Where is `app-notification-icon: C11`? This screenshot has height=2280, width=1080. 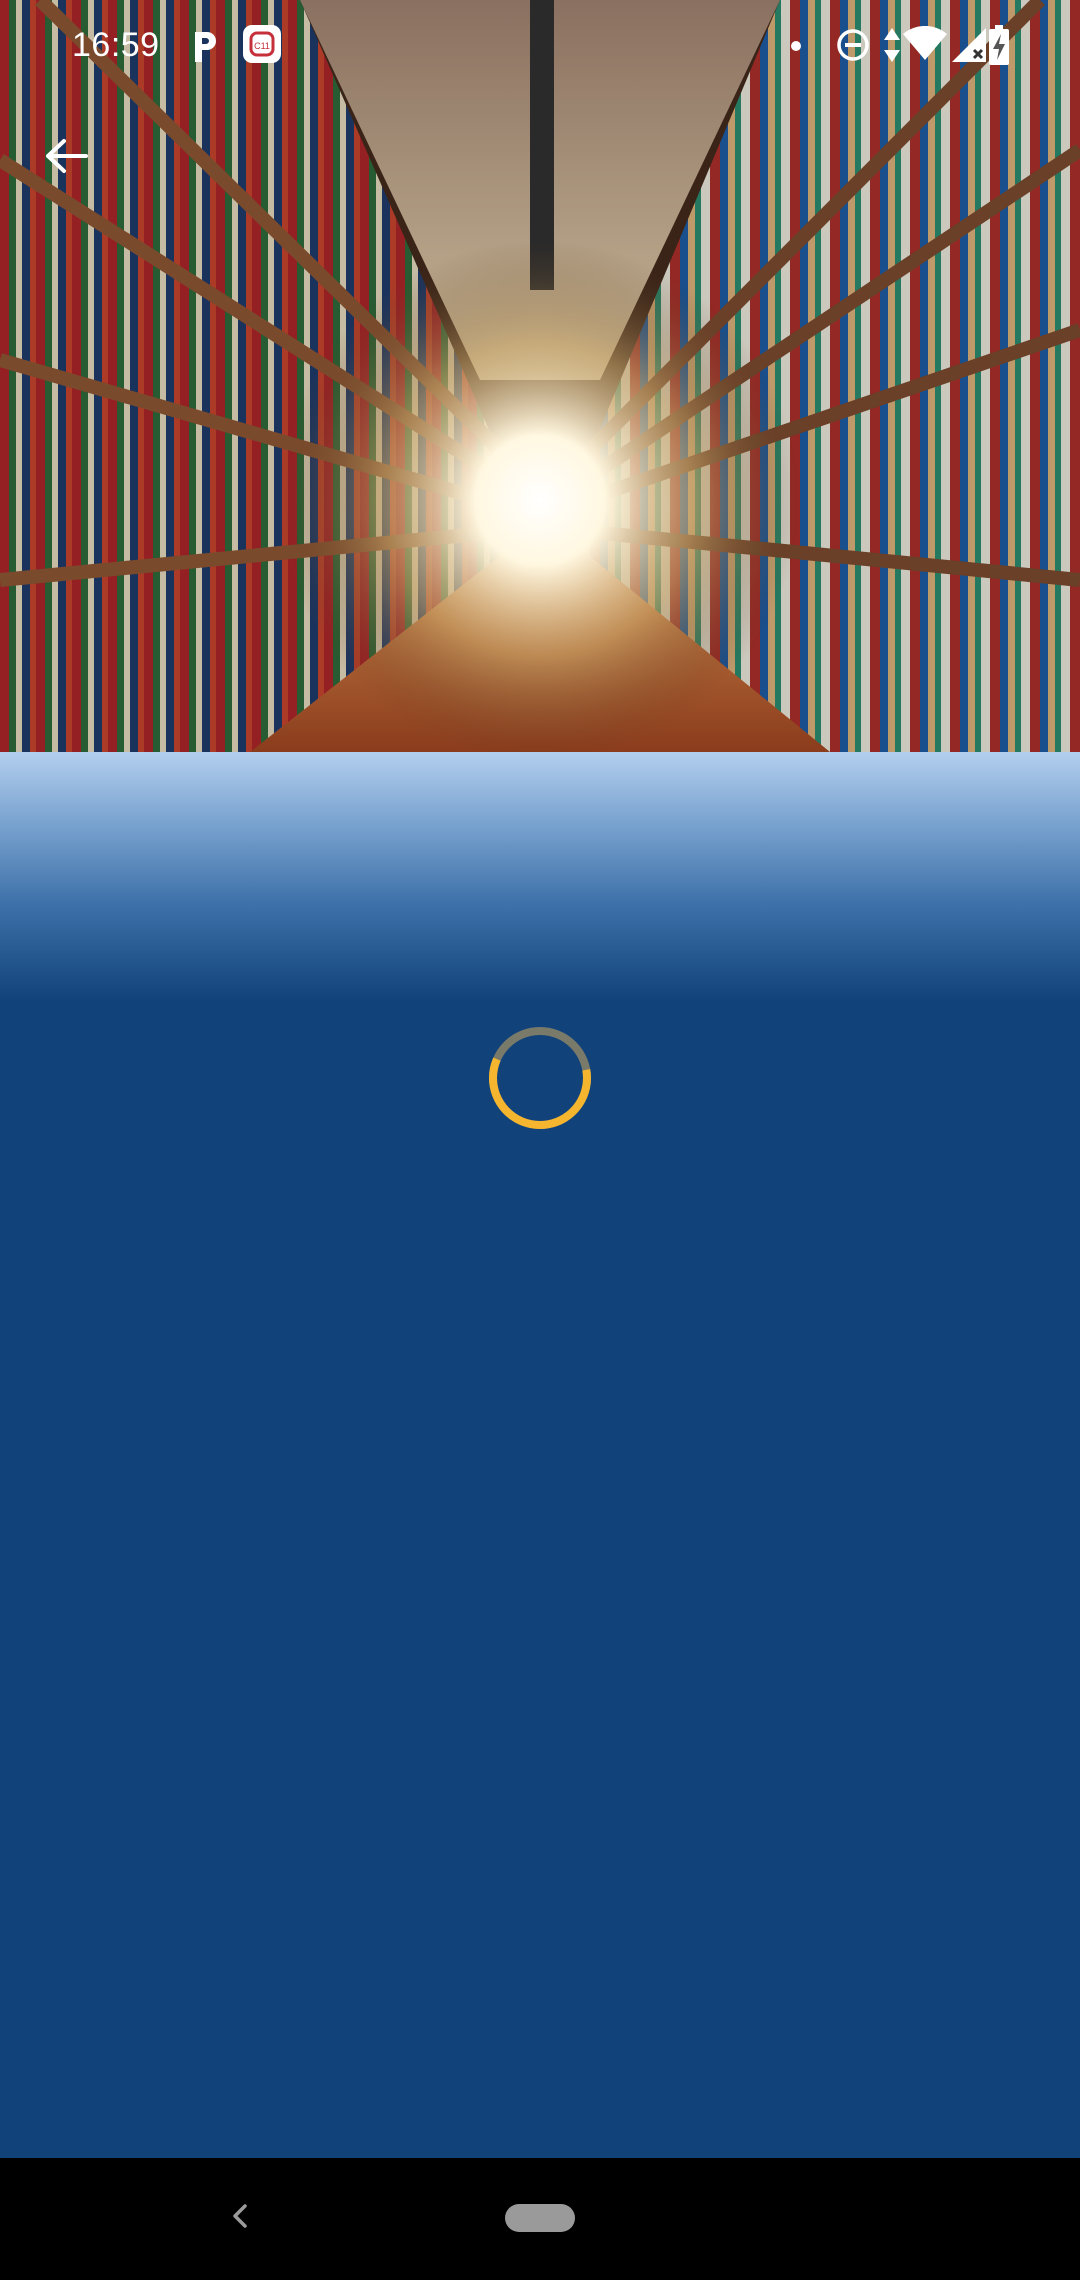 app-notification-icon: C11 is located at coordinates (262, 44).